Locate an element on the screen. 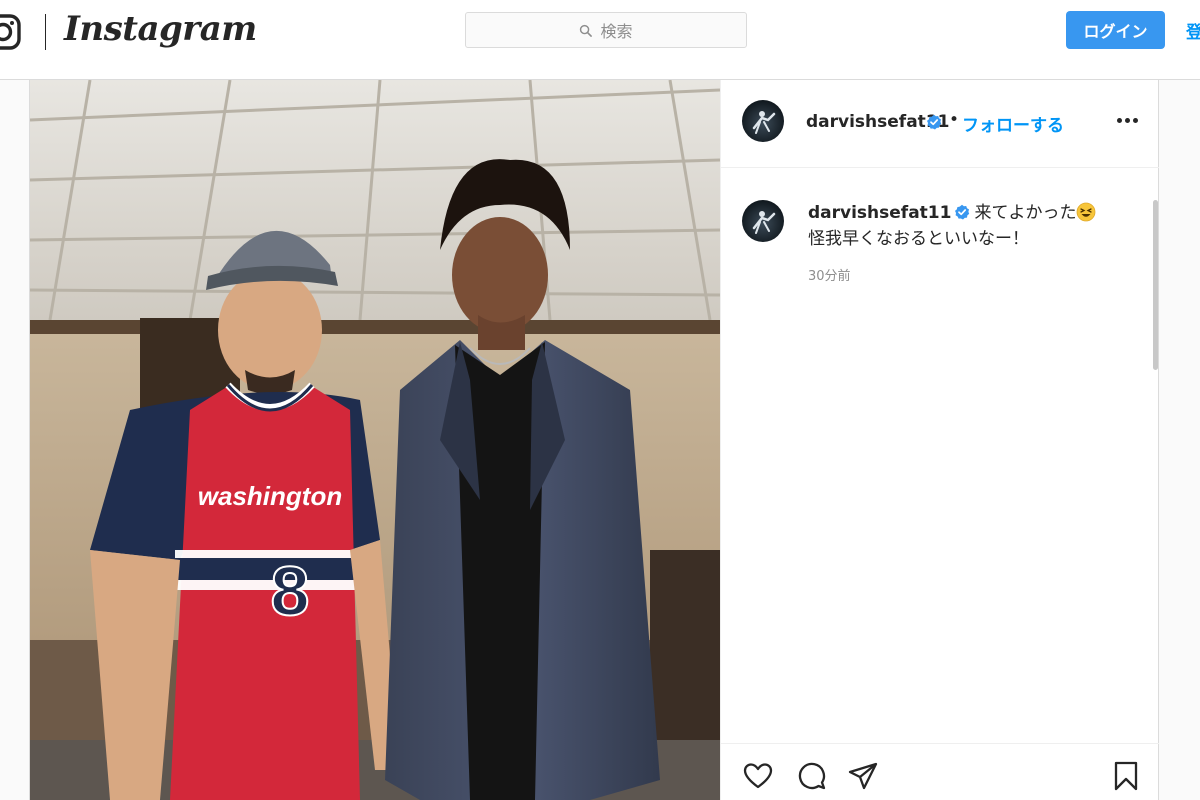  caption-line2: 怪我早くなおるといいなー！ is located at coordinates (918, 239).